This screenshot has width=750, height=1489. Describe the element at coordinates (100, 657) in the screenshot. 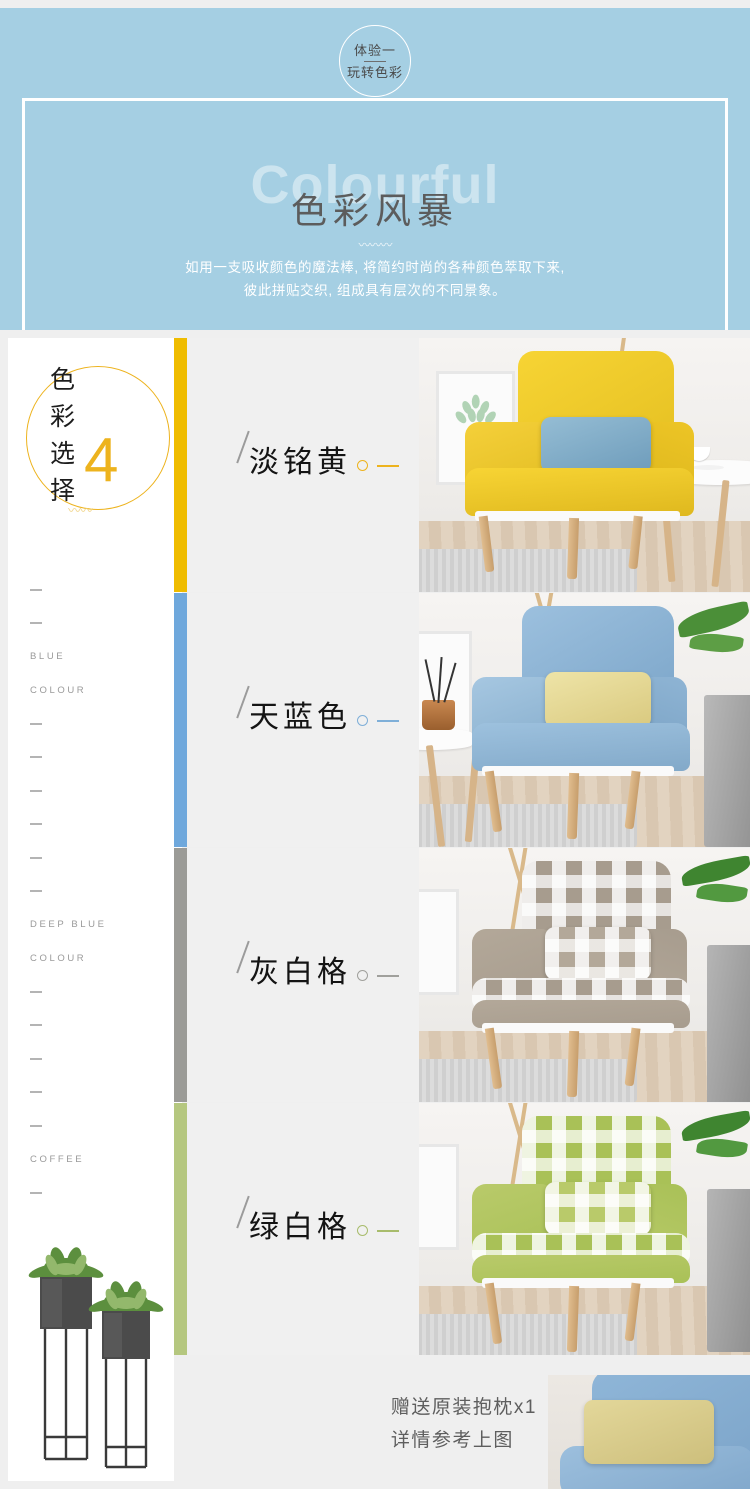

I see `sidebar-legend-item: BLUE` at that location.